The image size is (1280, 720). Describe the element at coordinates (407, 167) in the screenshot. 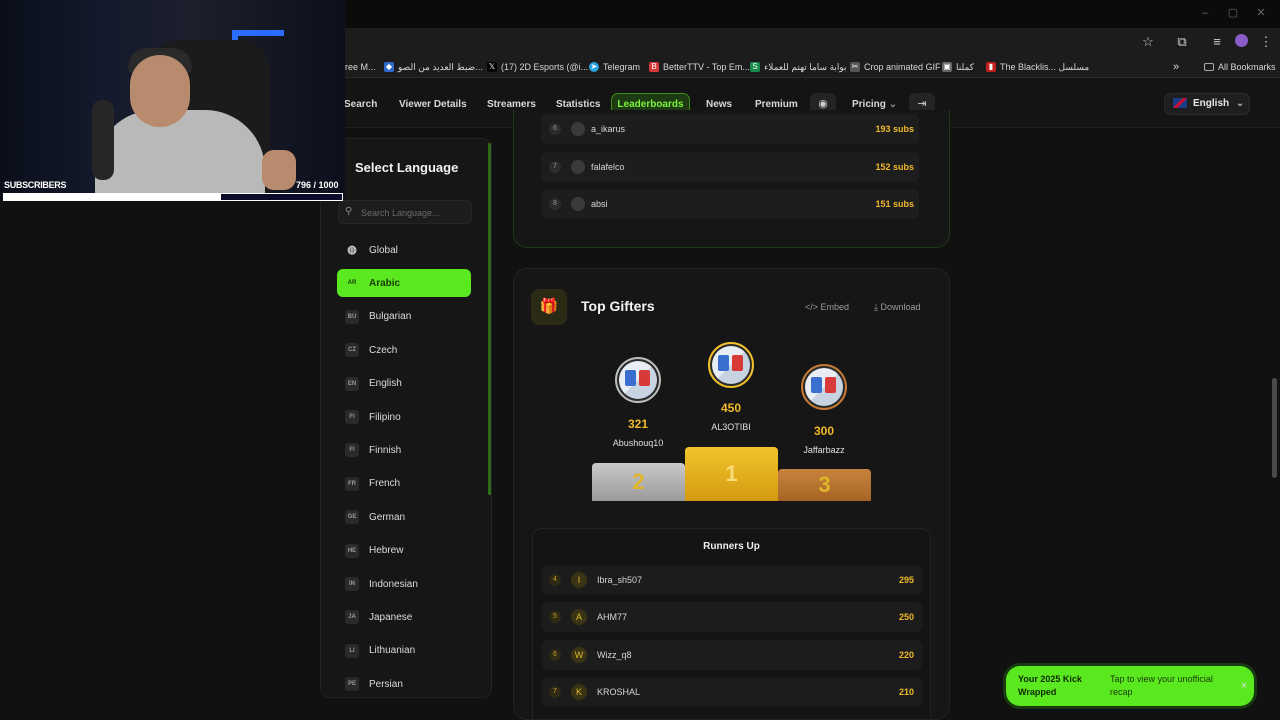

I see `language-panel-title: Select Language` at that location.